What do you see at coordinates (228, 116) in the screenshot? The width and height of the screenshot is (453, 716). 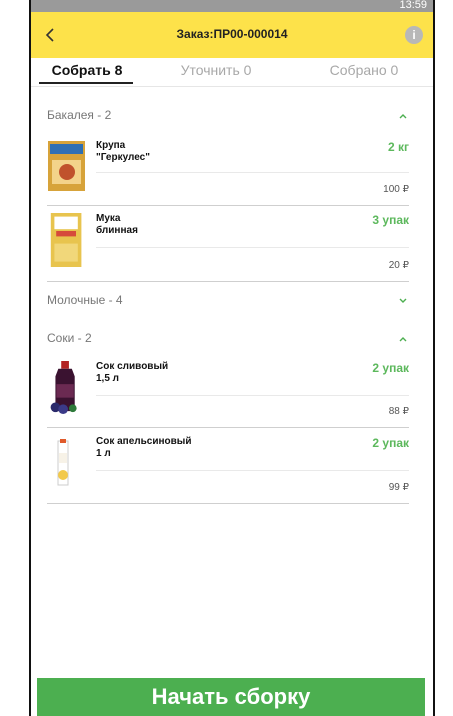 I see `section-header-grocery: Бакалея - 2` at bounding box center [228, 116].